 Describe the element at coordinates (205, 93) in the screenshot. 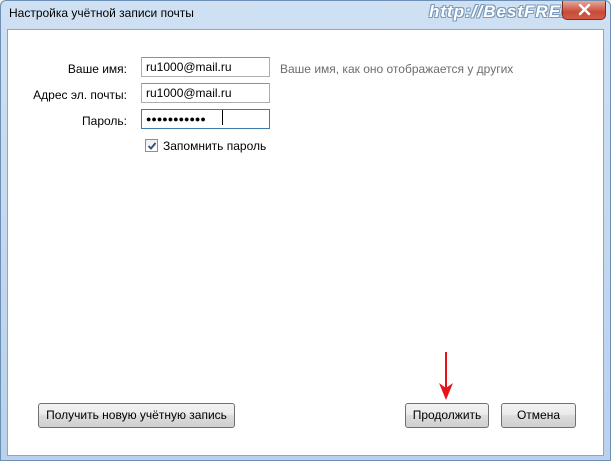

I see `email-input: ru1000@mail.ru` at that location.